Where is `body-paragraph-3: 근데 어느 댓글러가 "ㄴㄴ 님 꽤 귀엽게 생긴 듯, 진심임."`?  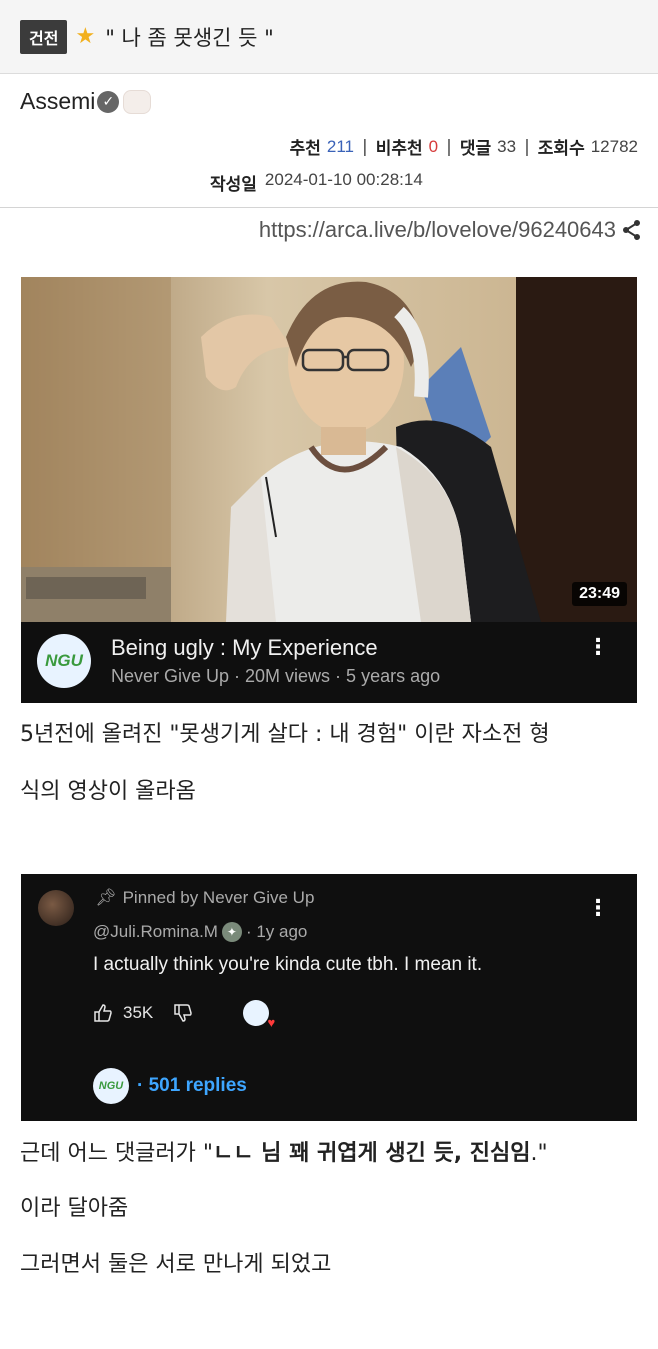 body-paragraph-3: 근데 어느 댓글러가 "ㄴㄴ 님 꽤 귀엽게 생긴 듯, 진심임." is located at coordinates (284, 1151).